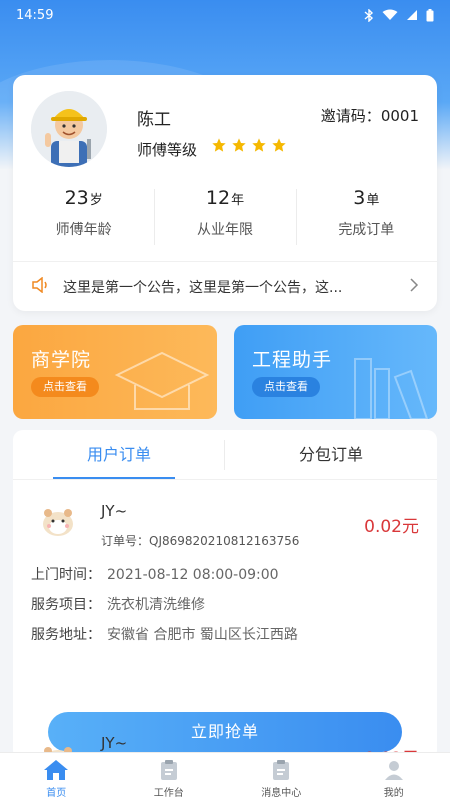 The width and height of the screenshot is (450, 800). What do you see at coordinates (238, 200) in the screenshot?
I see `stat-unit: 年` at bounding box center [238, 200].